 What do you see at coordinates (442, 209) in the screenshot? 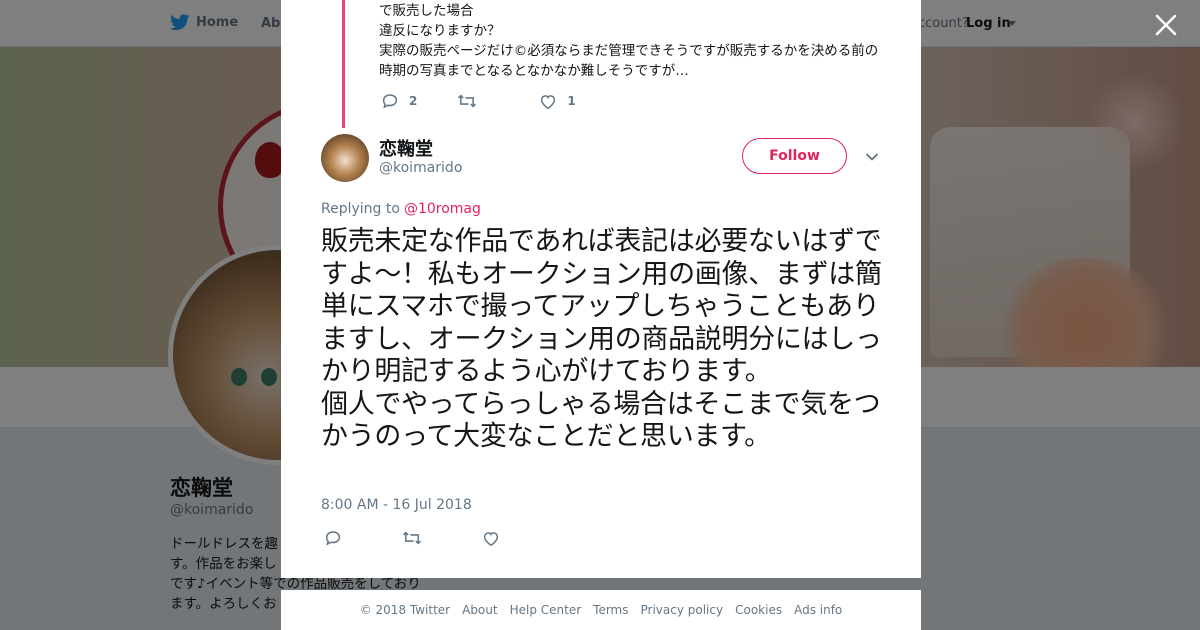
I see `mention-link: @10romag` at bounding box center [442, 209].